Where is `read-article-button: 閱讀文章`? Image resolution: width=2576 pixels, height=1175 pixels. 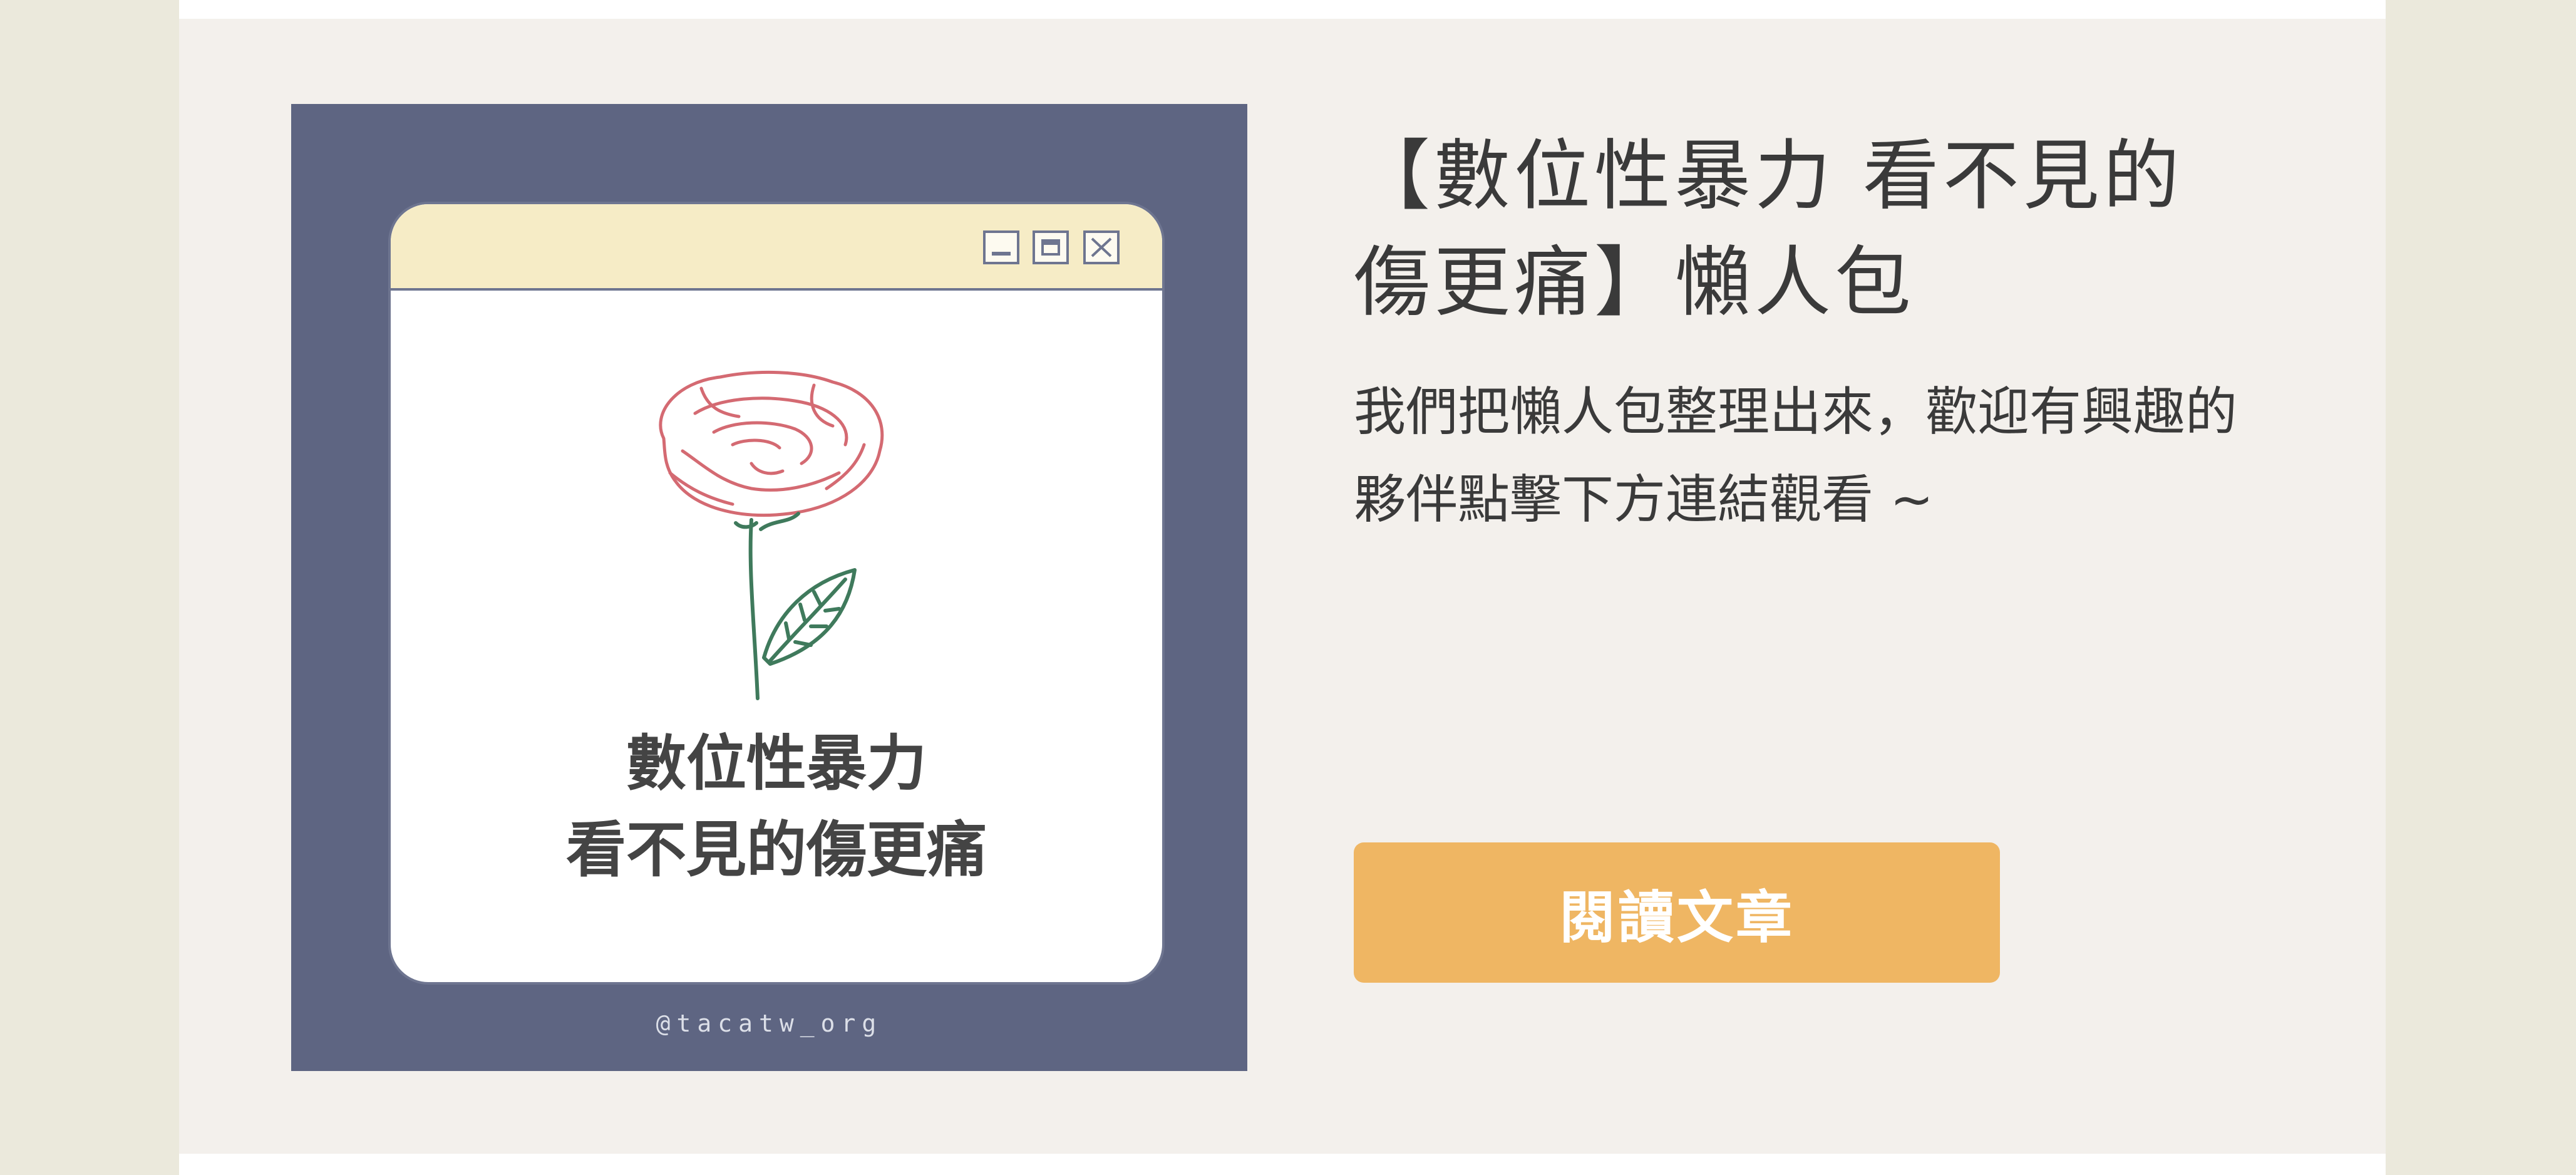 read-article-button: 閱讀文章 is located at coordinates (1677, 912).